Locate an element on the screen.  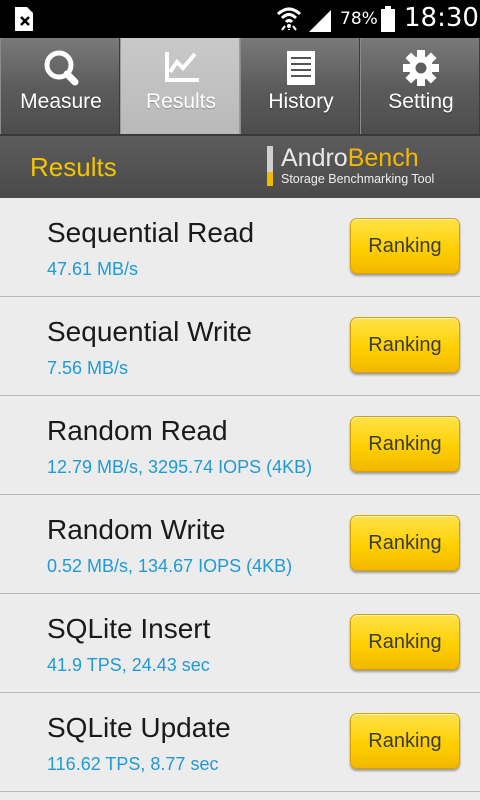
result-name: Sequential Write is located at coordinates (149, 331).